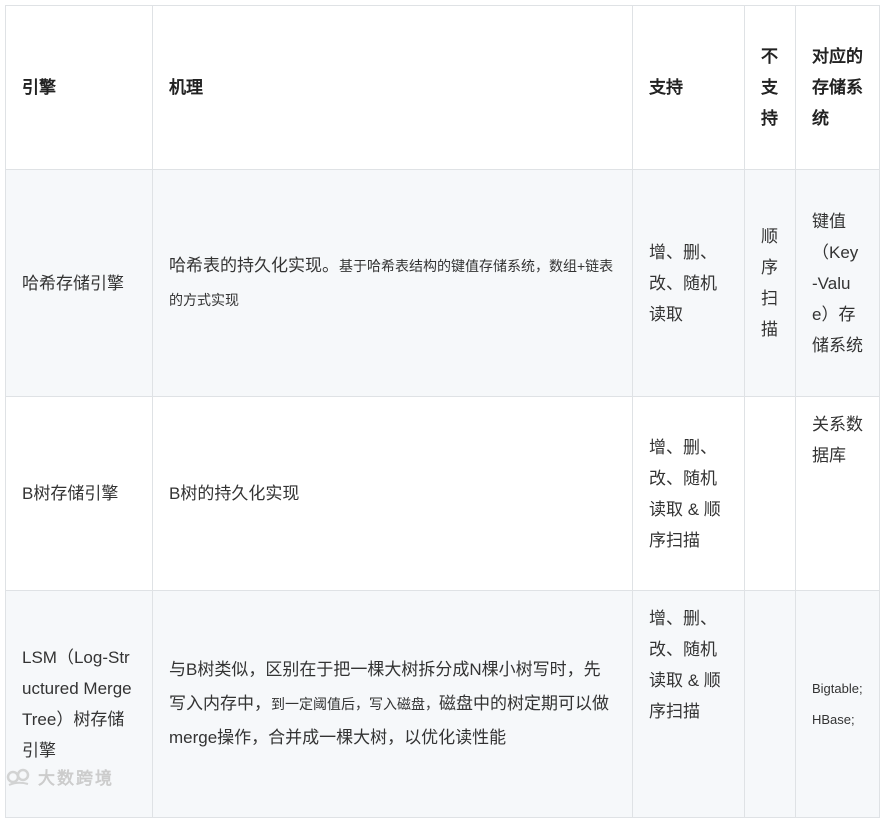 The height and width of the screenshot is (818, 882). What do you see at coordinates (79, 493) in the screenshot?
I see `cell-engine: B树存储引擎` at bounding box center [79, 493].